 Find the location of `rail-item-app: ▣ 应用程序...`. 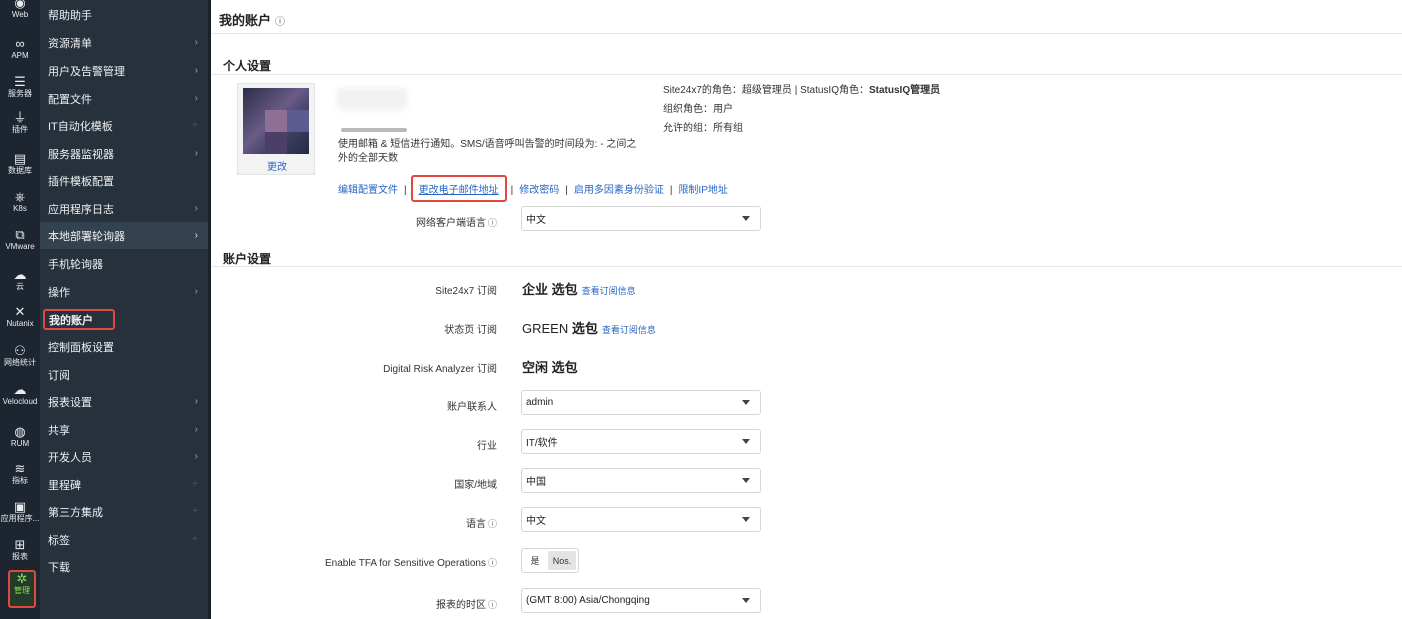

rail-item-app: ▣ 应用程序... is located at coordinates (20, 517).